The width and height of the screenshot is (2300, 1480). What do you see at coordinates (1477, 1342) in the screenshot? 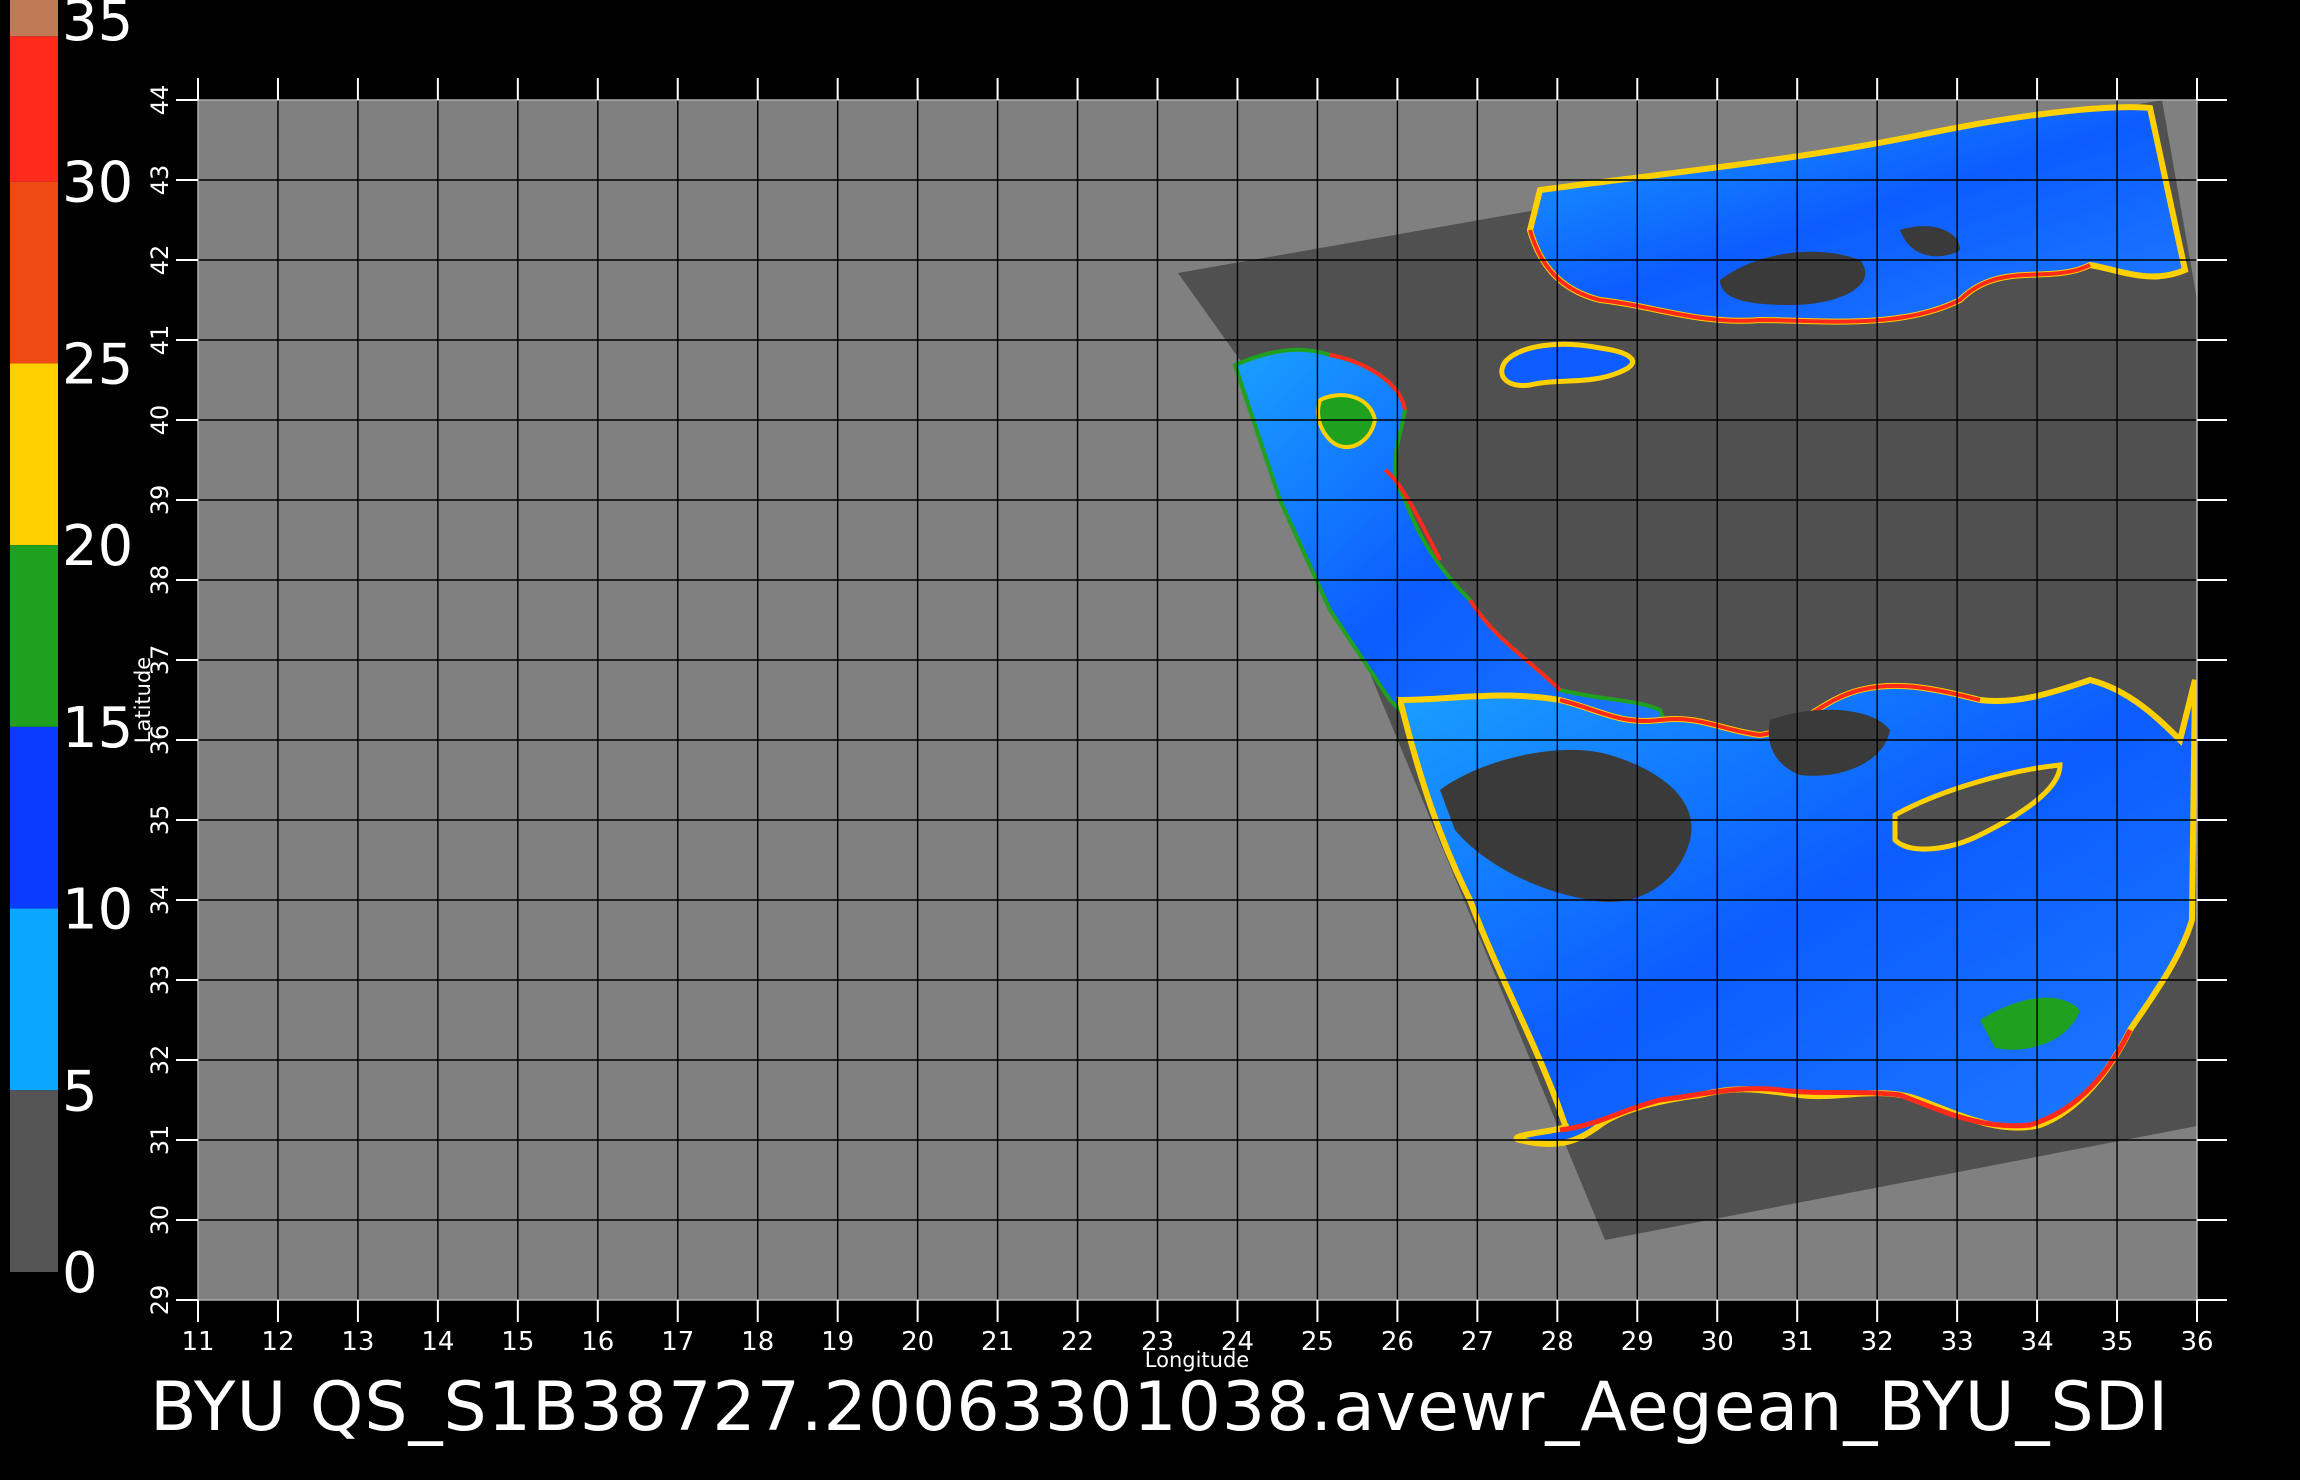
I see `longitude-tick-label: 27` at bounding box center [1477, 1342].